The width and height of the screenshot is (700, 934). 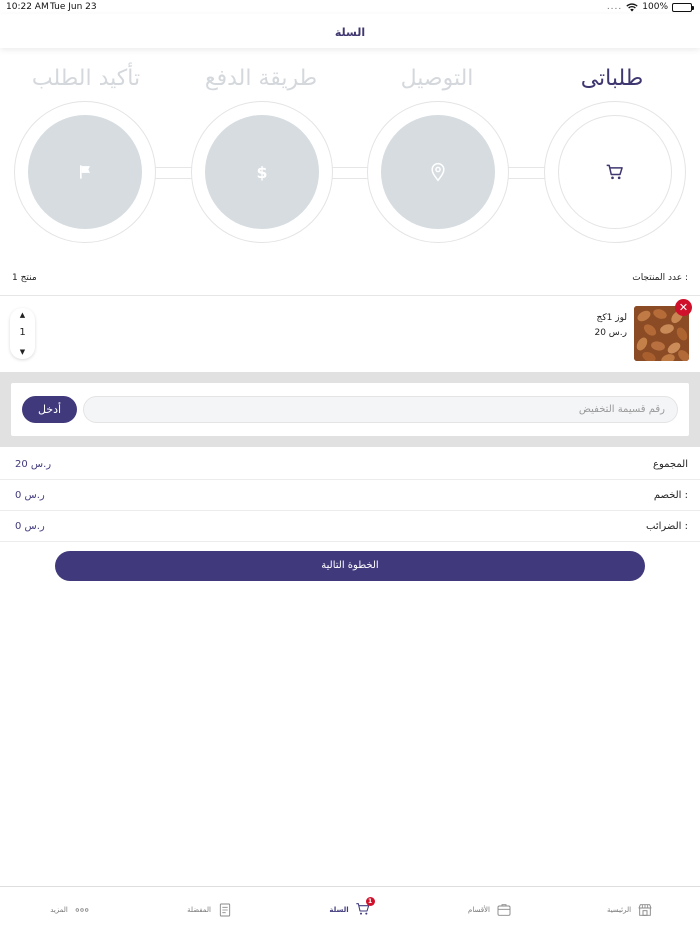 I want to click on step-confirm, so click(x=85, y=172).